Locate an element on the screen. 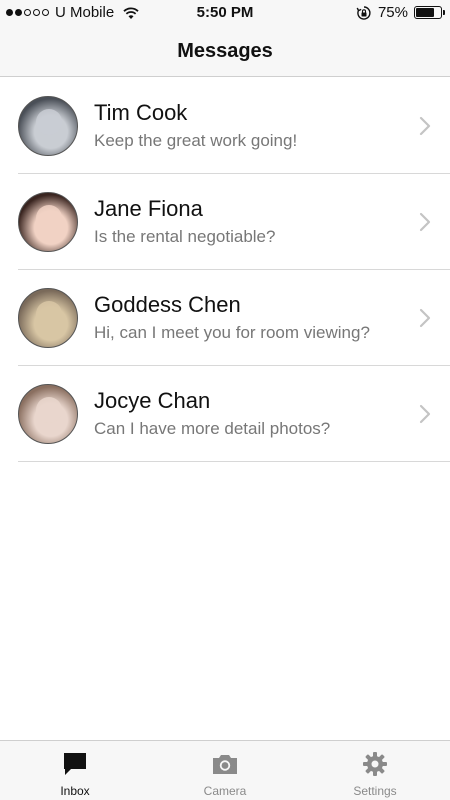  conversation-text: Jane Fiona Is the rental negotiable? is located at coordinates (256, 222).